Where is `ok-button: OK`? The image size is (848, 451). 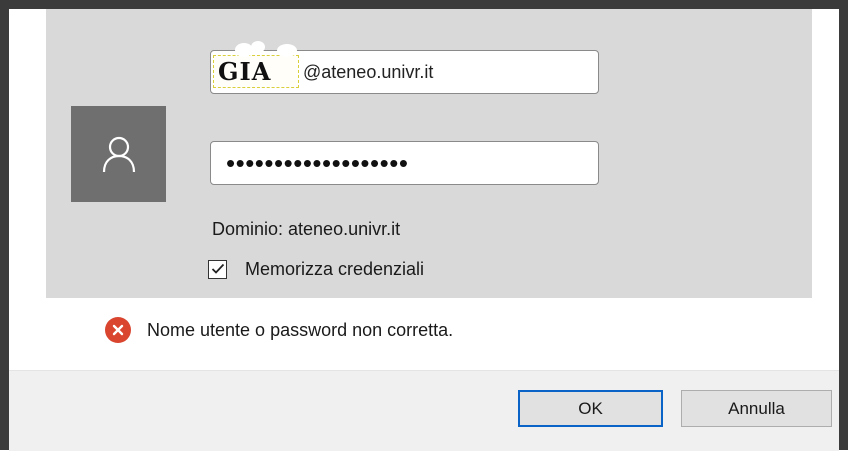 ok-button: OK is located at coordinates (590, 408).